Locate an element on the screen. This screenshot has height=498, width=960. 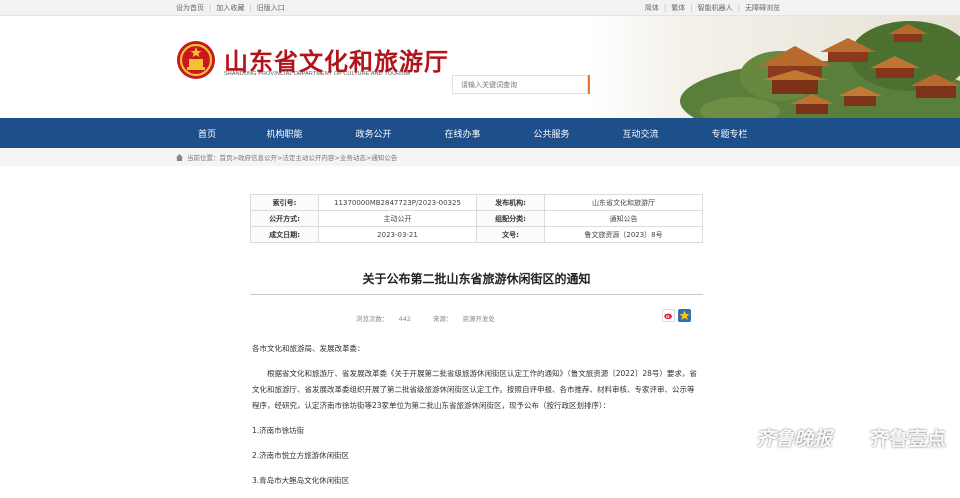
simplified-chinese-link: 简体 is located at coordinates (652, 8).